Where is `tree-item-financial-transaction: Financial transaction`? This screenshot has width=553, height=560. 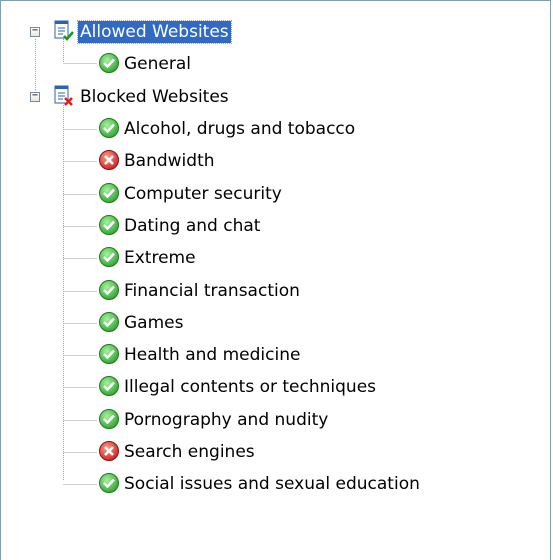 tree-item-financial-transaction: Financial transaction is located at coordinates (212, 291).